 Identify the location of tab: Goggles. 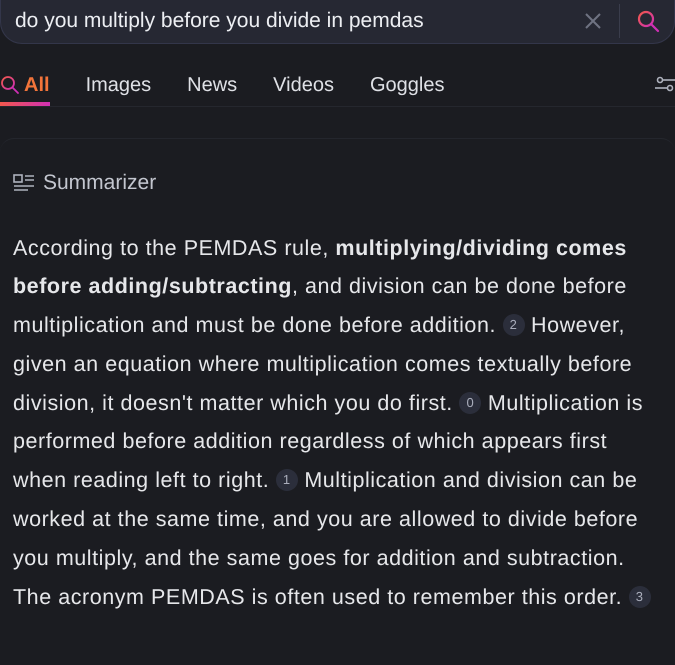
(407, 88).